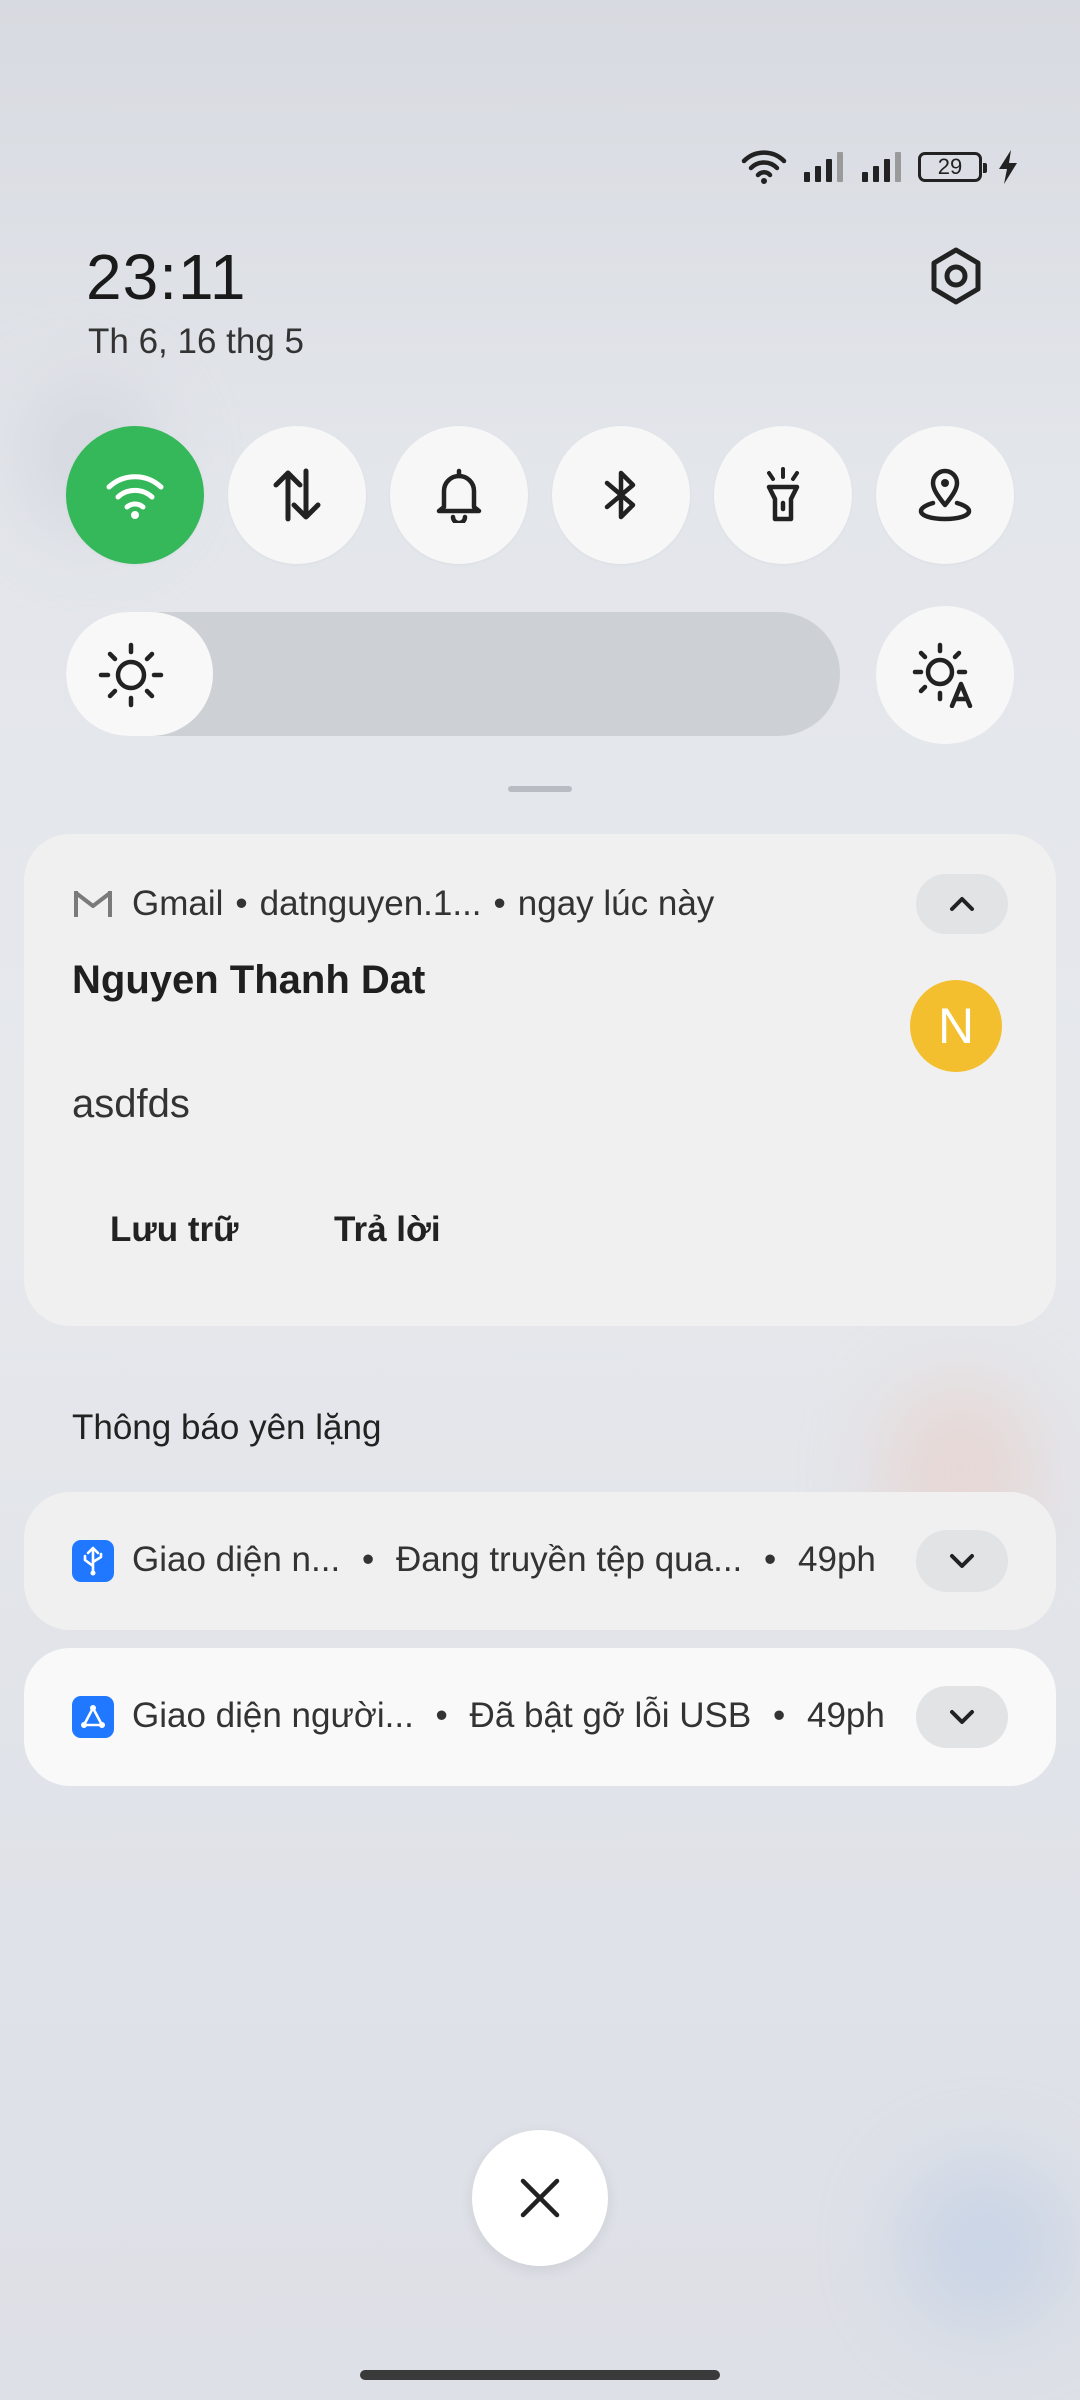 The image size is (1080, 2400). Describe the element at coordinates (540, 2375) in the screenshot. I see `home-indicator` at that location.